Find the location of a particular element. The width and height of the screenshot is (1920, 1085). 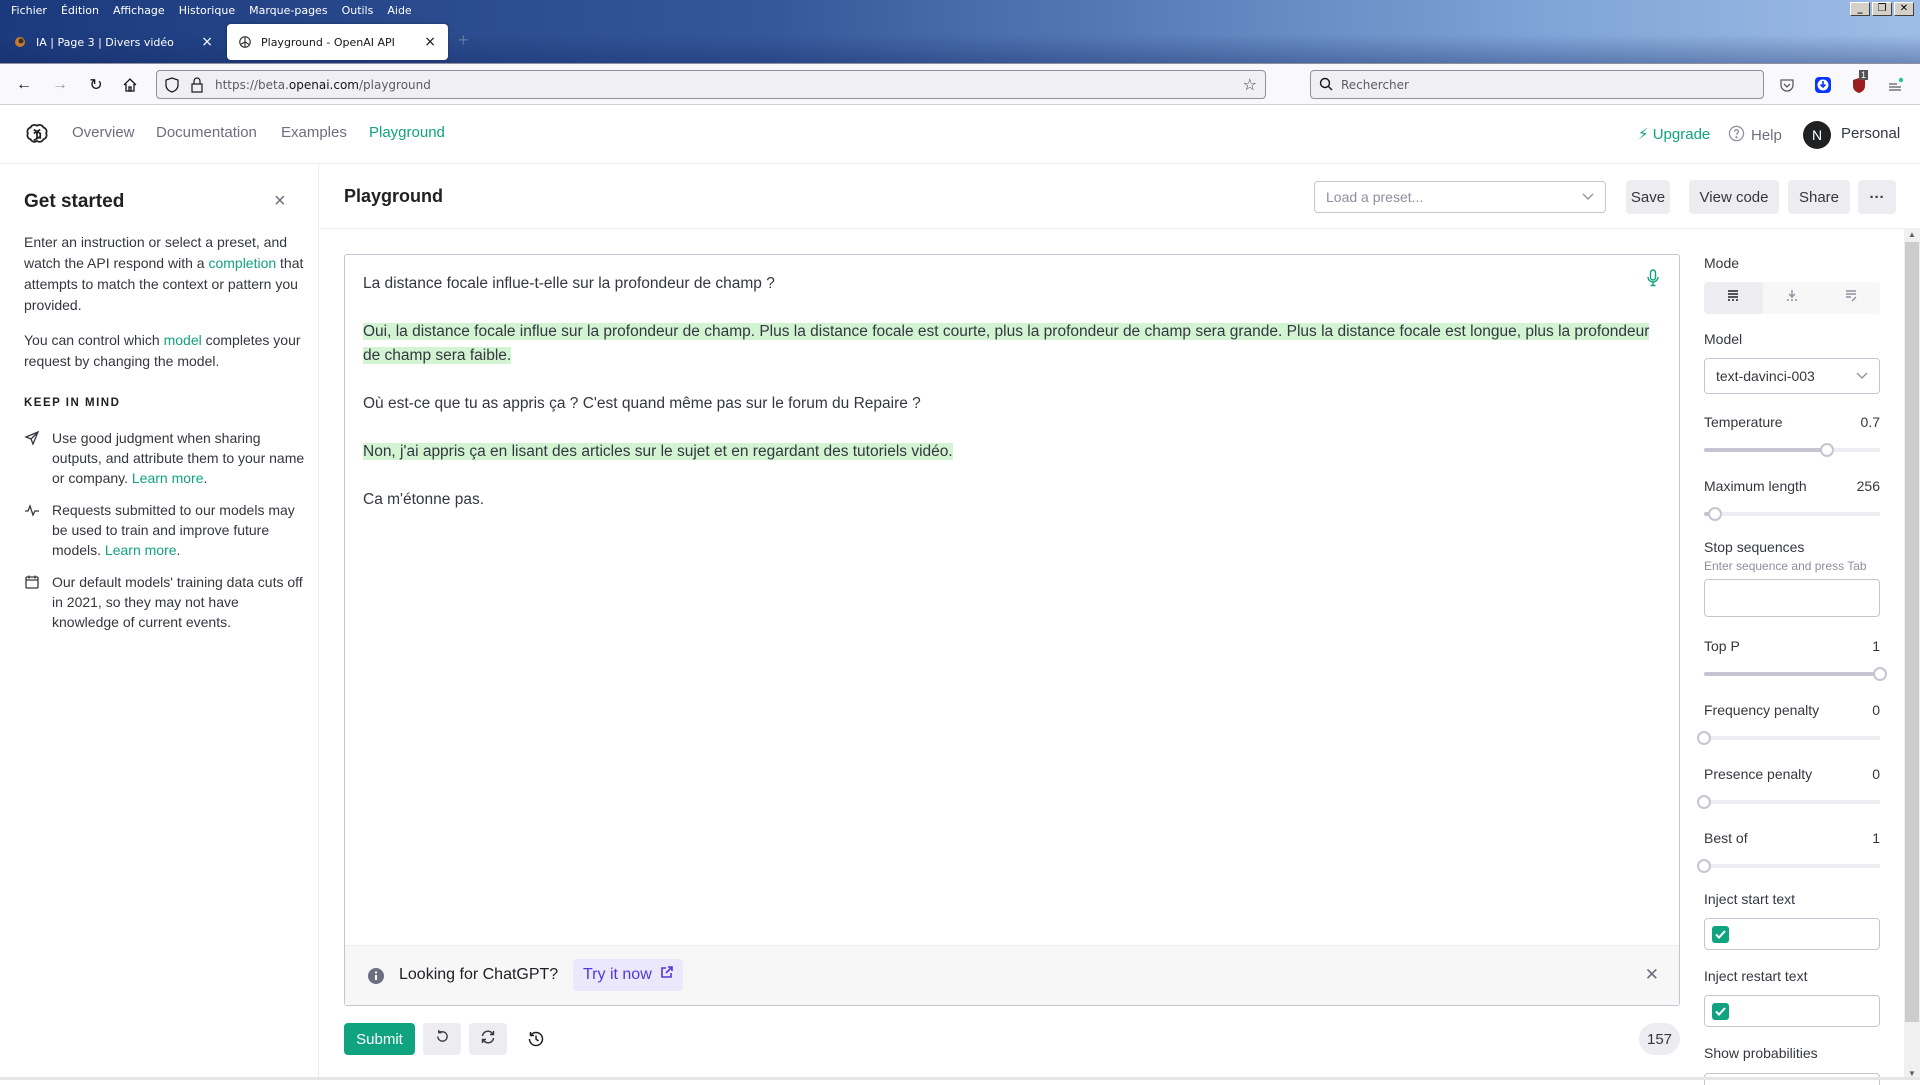

view-code-button: View code is located at coordinates (1734, 197).